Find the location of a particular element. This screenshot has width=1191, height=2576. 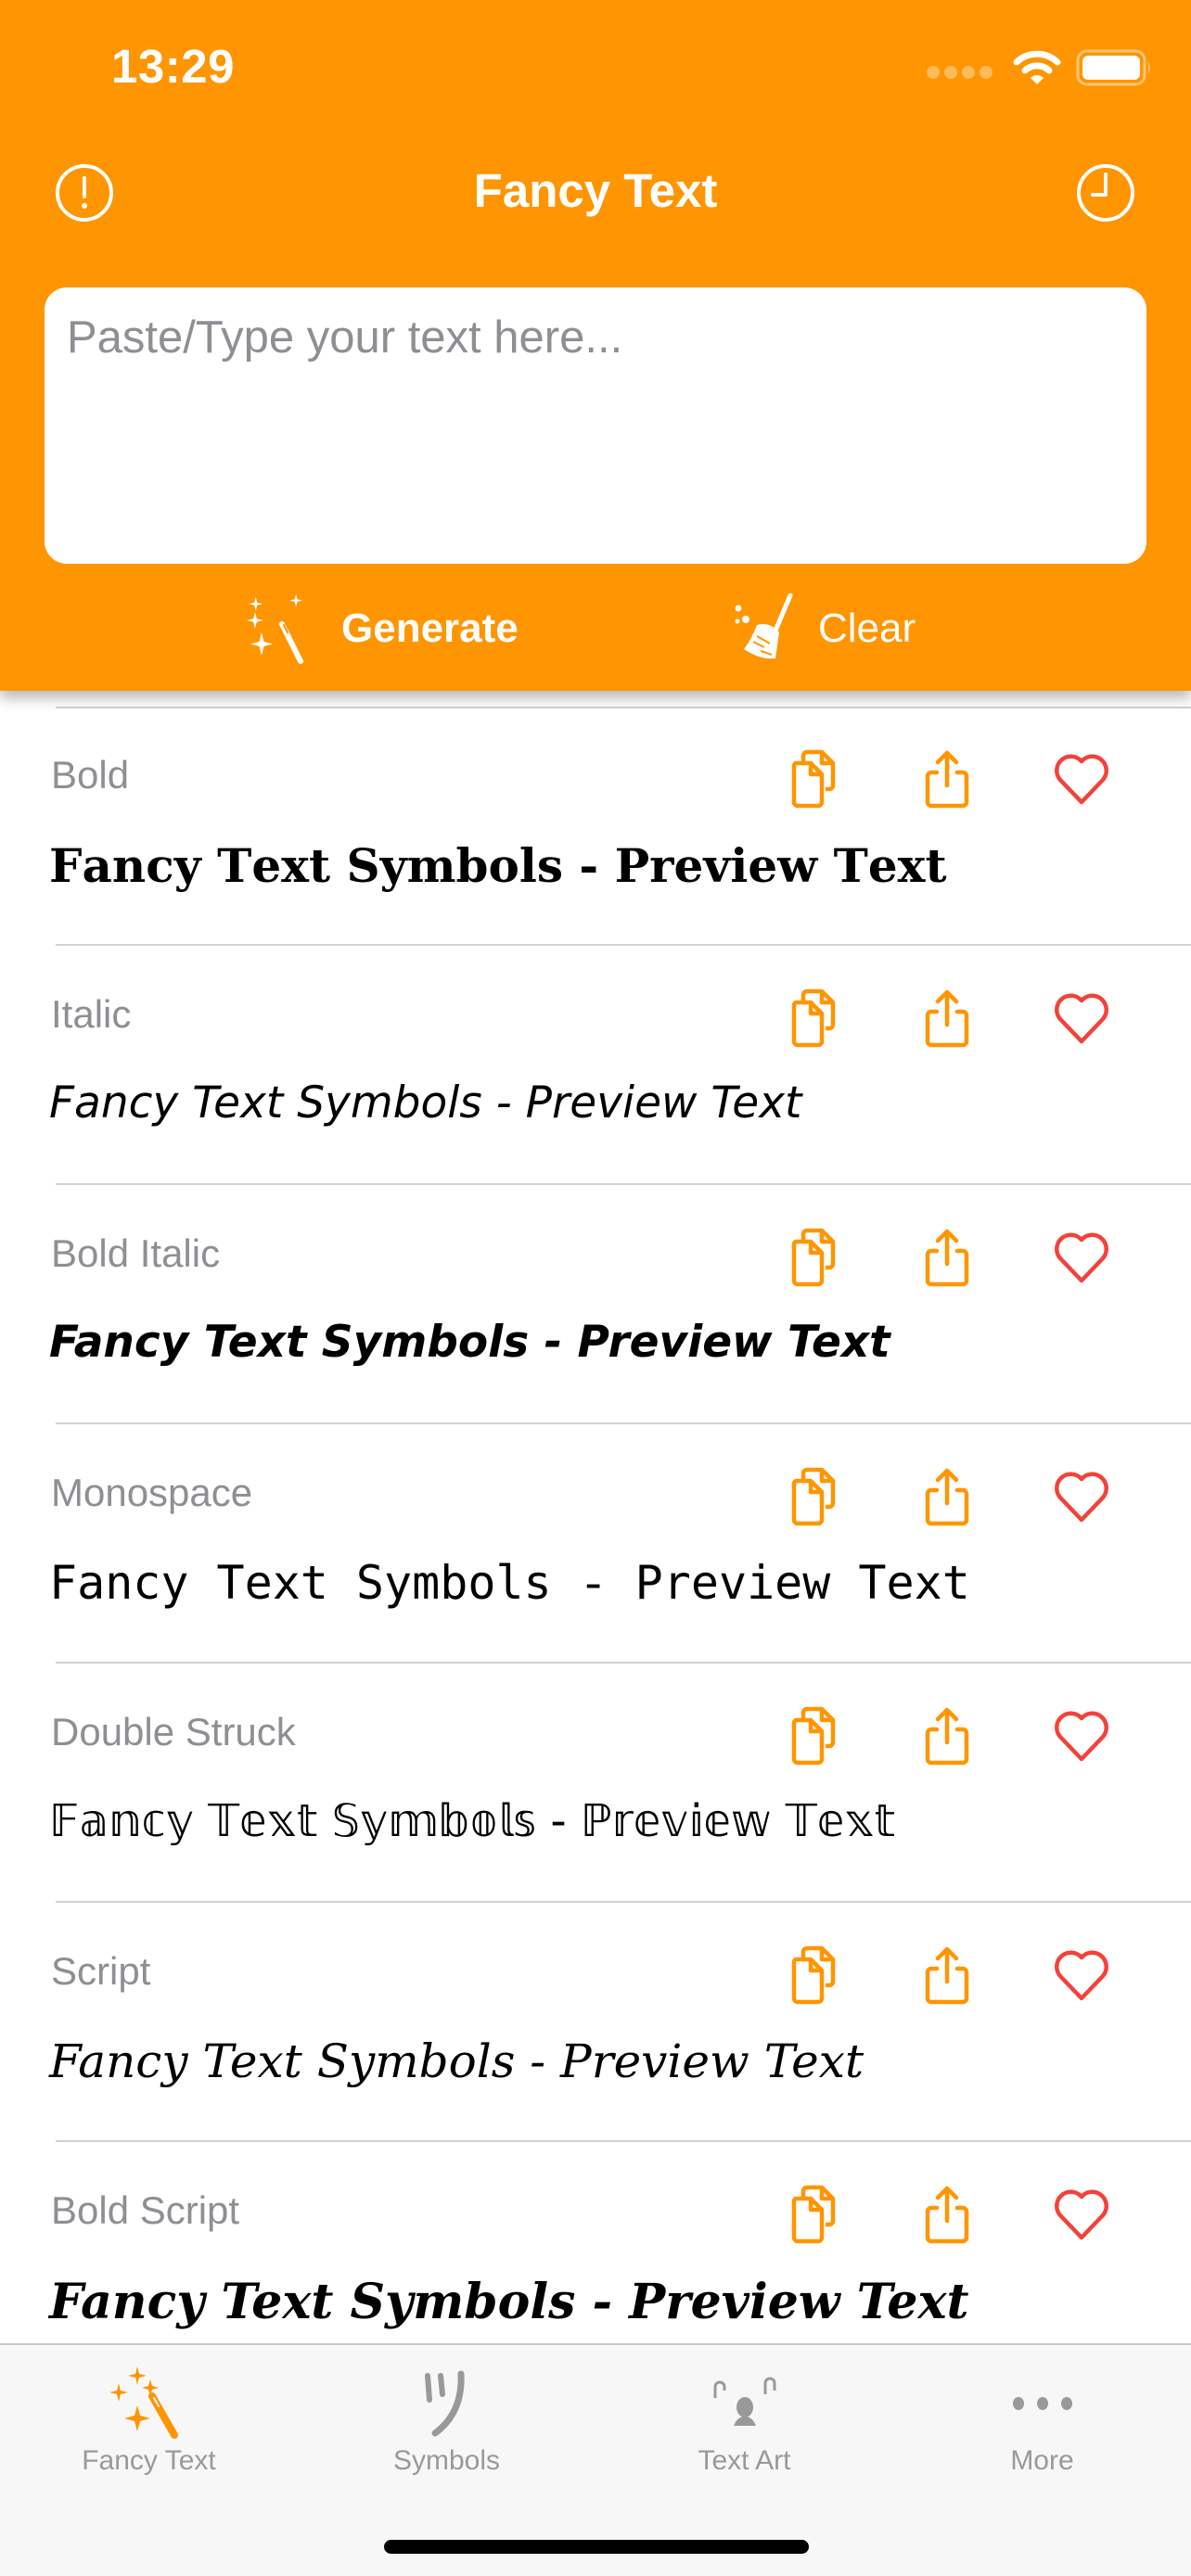

home-indicator is located at coordinates (597, 2547).